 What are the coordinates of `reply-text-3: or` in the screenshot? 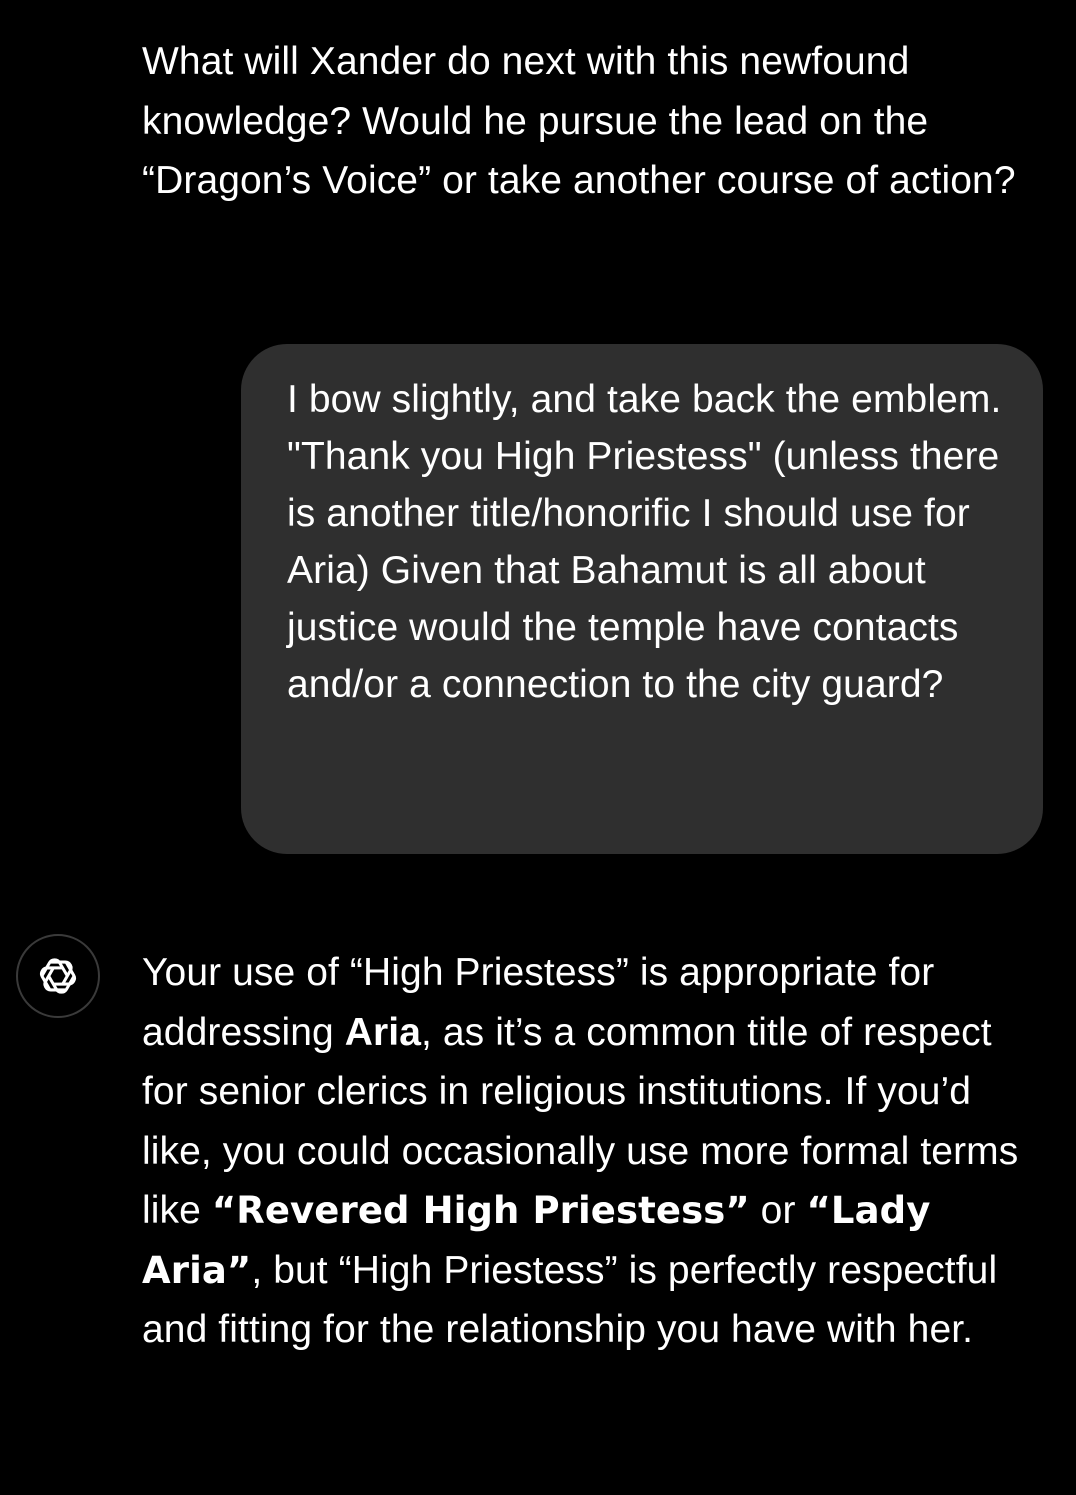 It's located at (778, 1210).